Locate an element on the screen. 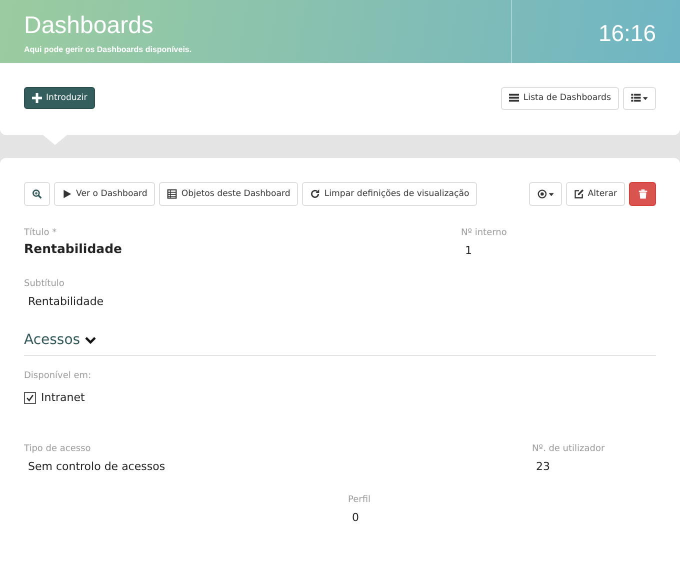 This screenshot has height=578, width=680. field-label: Título * is located at coordinates (41, 233).